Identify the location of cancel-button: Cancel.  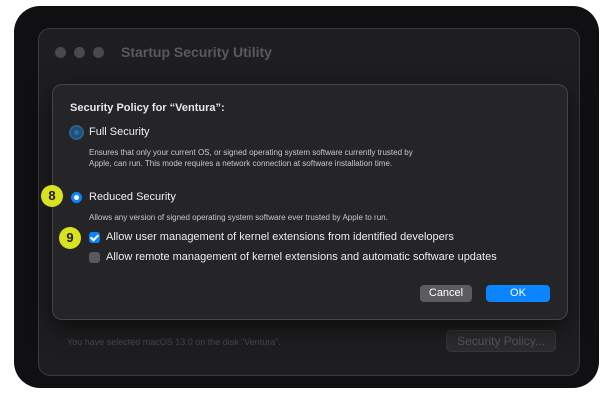
(446, 293).